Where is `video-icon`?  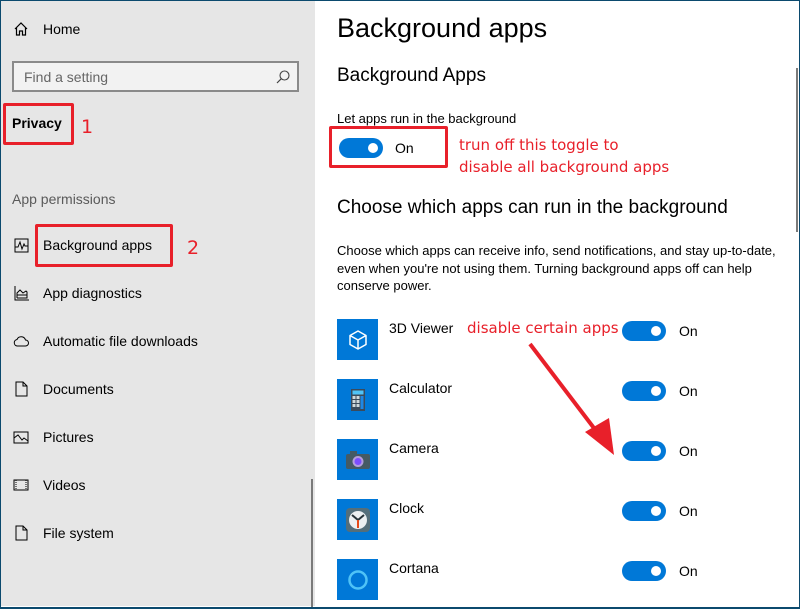 video-icon is located at coordinates (21, 485).